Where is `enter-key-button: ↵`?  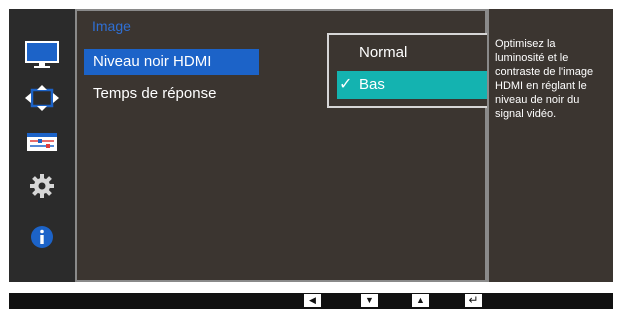
enter-key-button: ↵ is located at coordinates (473, 300).